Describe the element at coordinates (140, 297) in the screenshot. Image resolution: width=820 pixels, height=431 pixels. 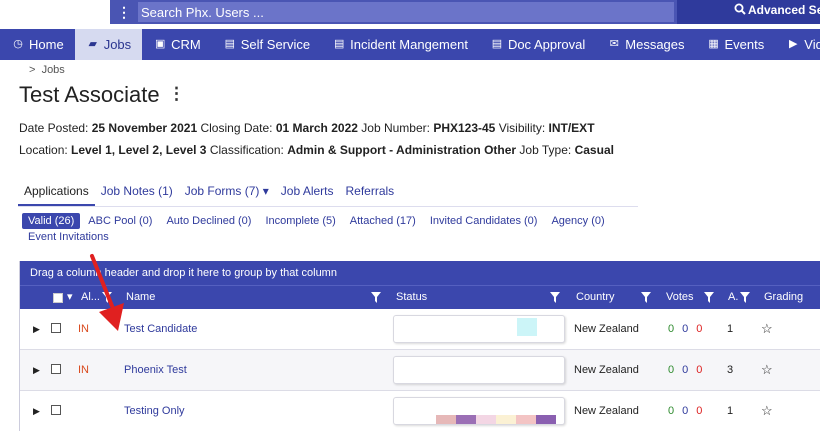
I see `header-name: Name` at that location.